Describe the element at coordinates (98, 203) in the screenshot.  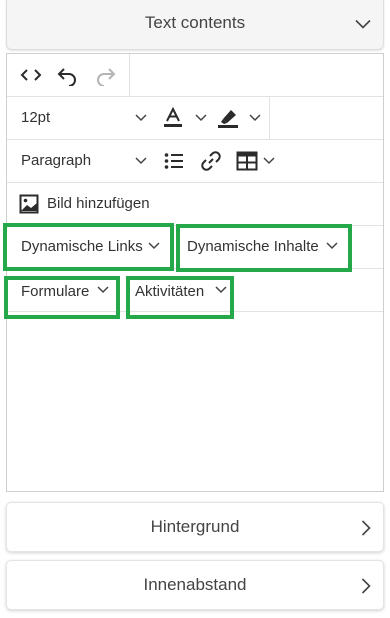
I see `add-image-label: Bild hinzufügen` at that location.